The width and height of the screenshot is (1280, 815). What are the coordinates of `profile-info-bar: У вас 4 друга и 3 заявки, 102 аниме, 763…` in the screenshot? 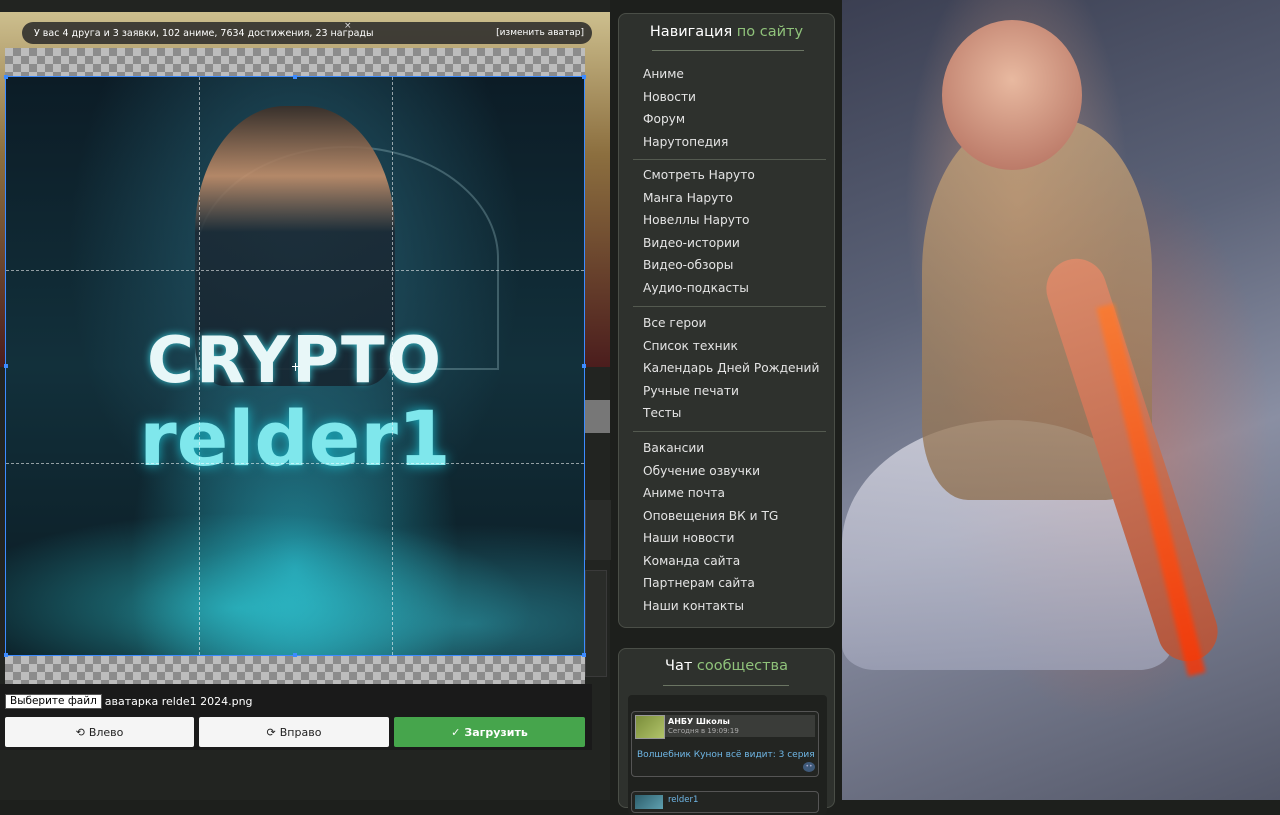 It's located at (307, 32).